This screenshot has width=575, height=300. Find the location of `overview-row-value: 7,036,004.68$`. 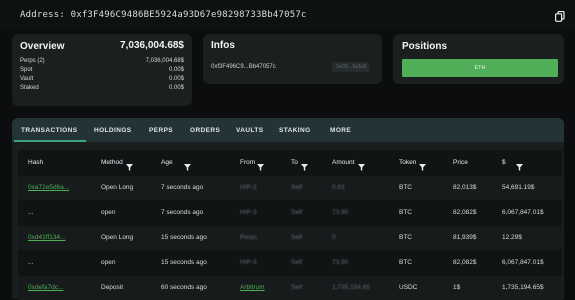

overview-row-value: 7,036,004.68$ is located at coordinates (164, 61).